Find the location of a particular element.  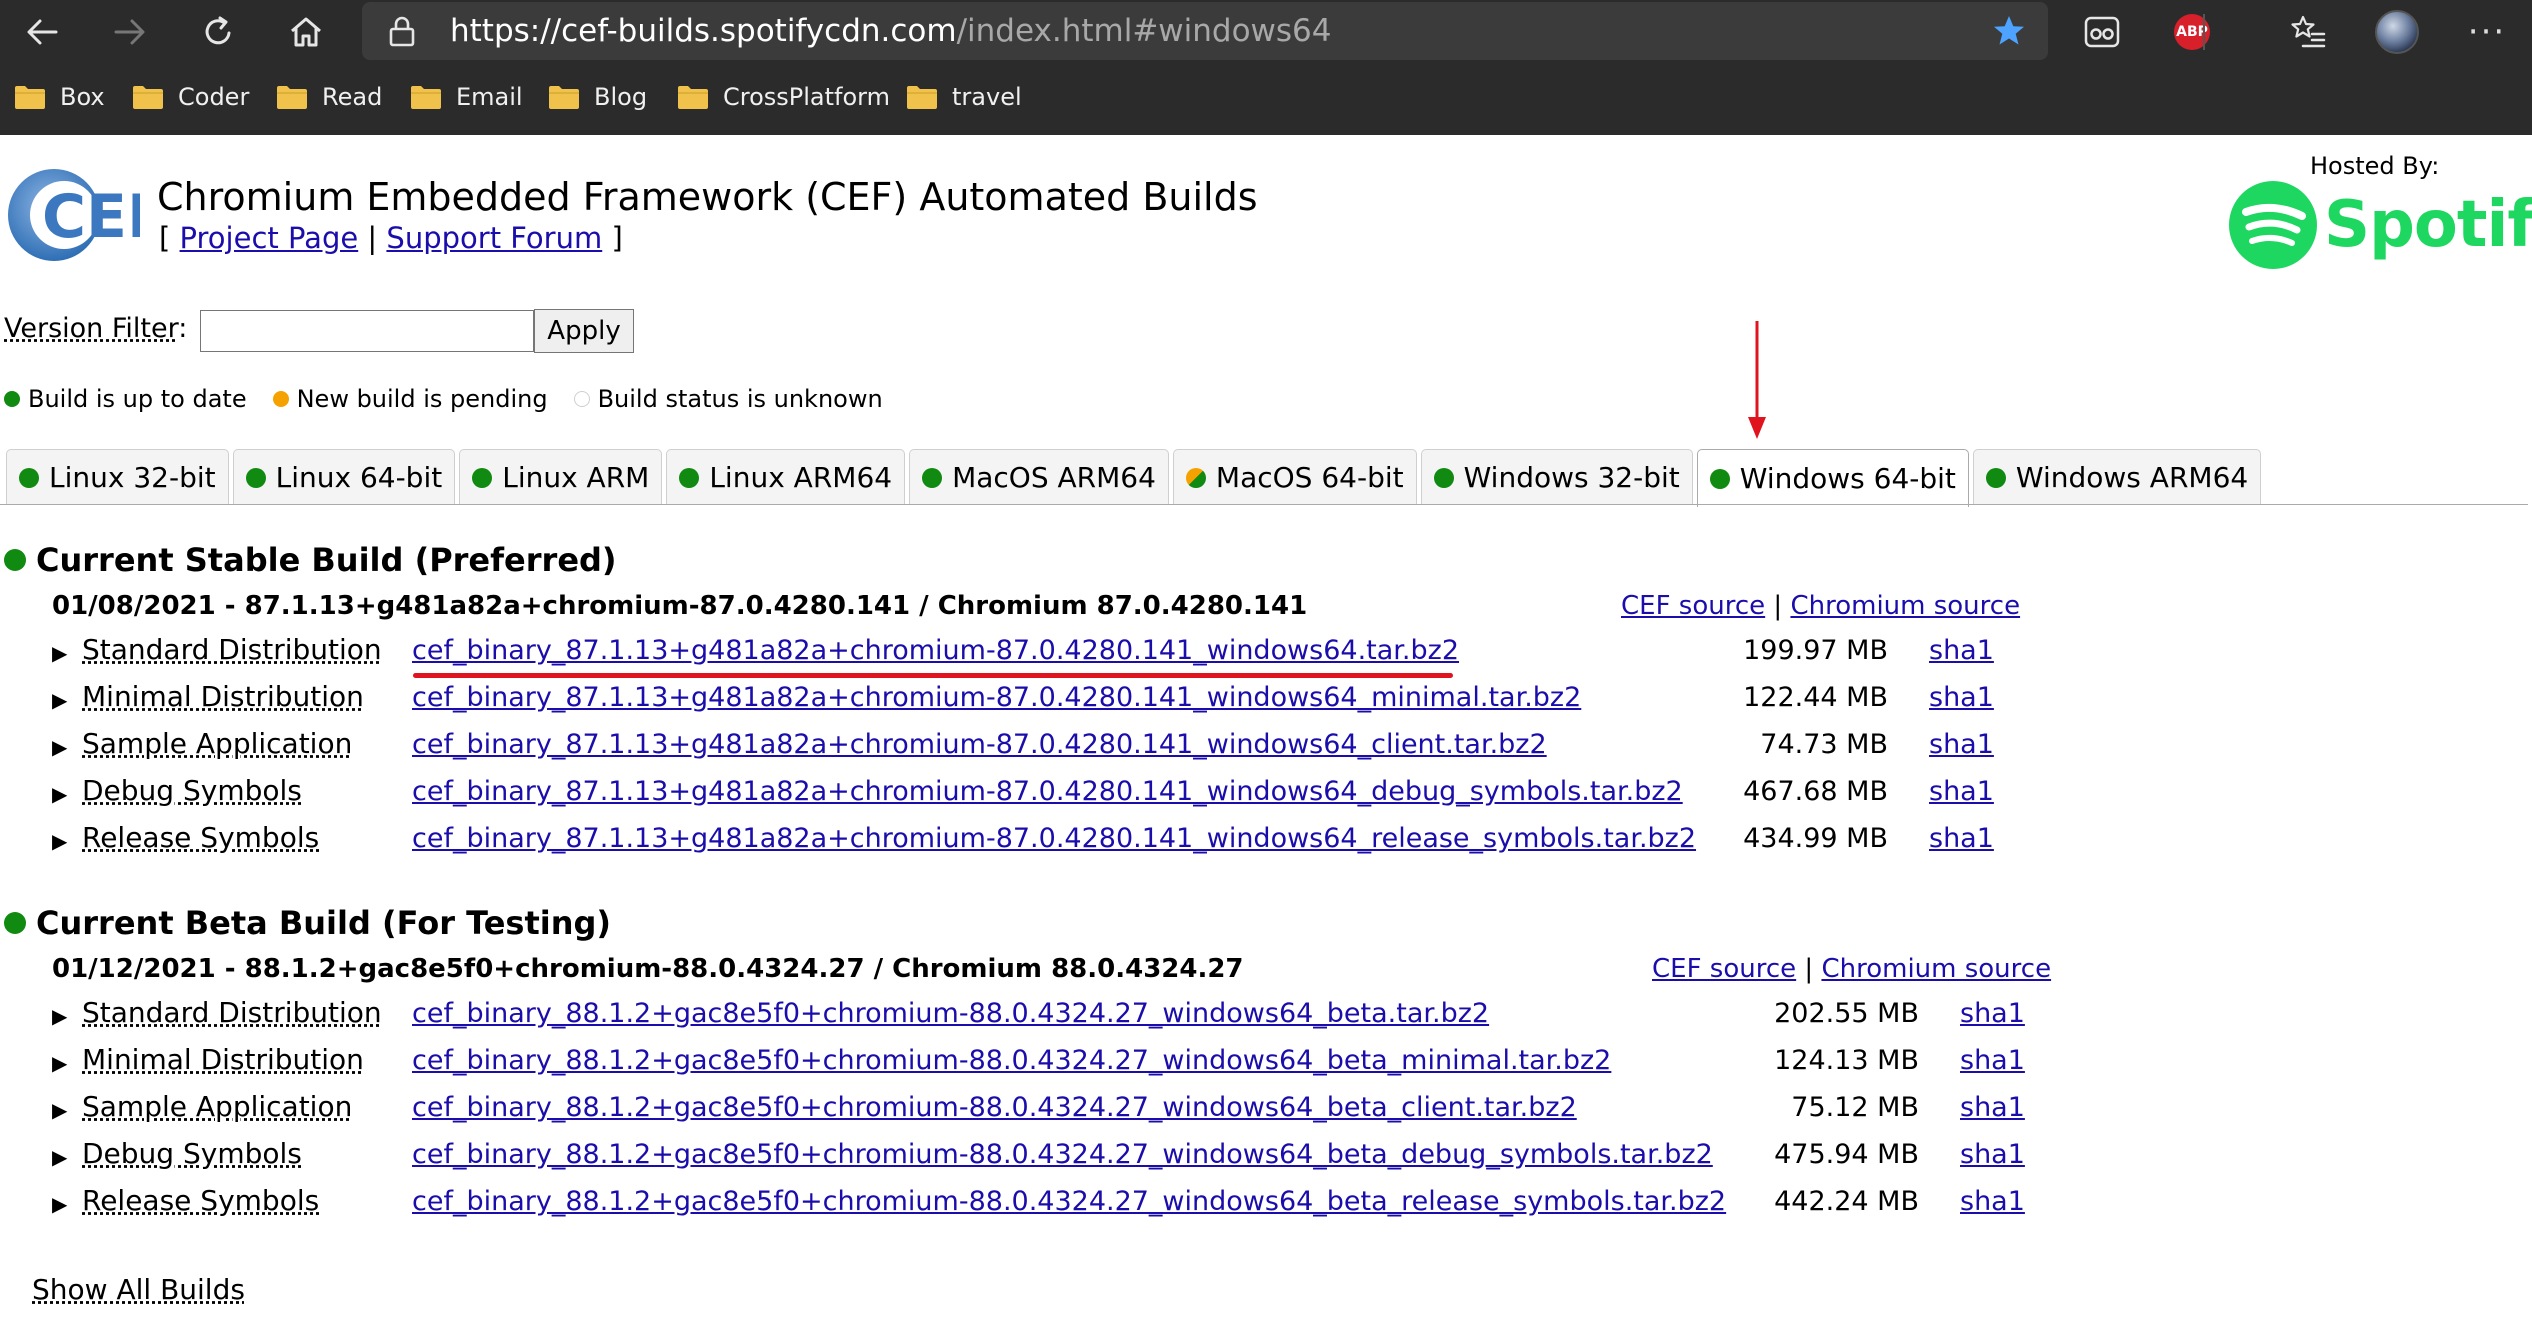

show-all-builds-link: Show All Builds is located at coordinates (138, 1289).